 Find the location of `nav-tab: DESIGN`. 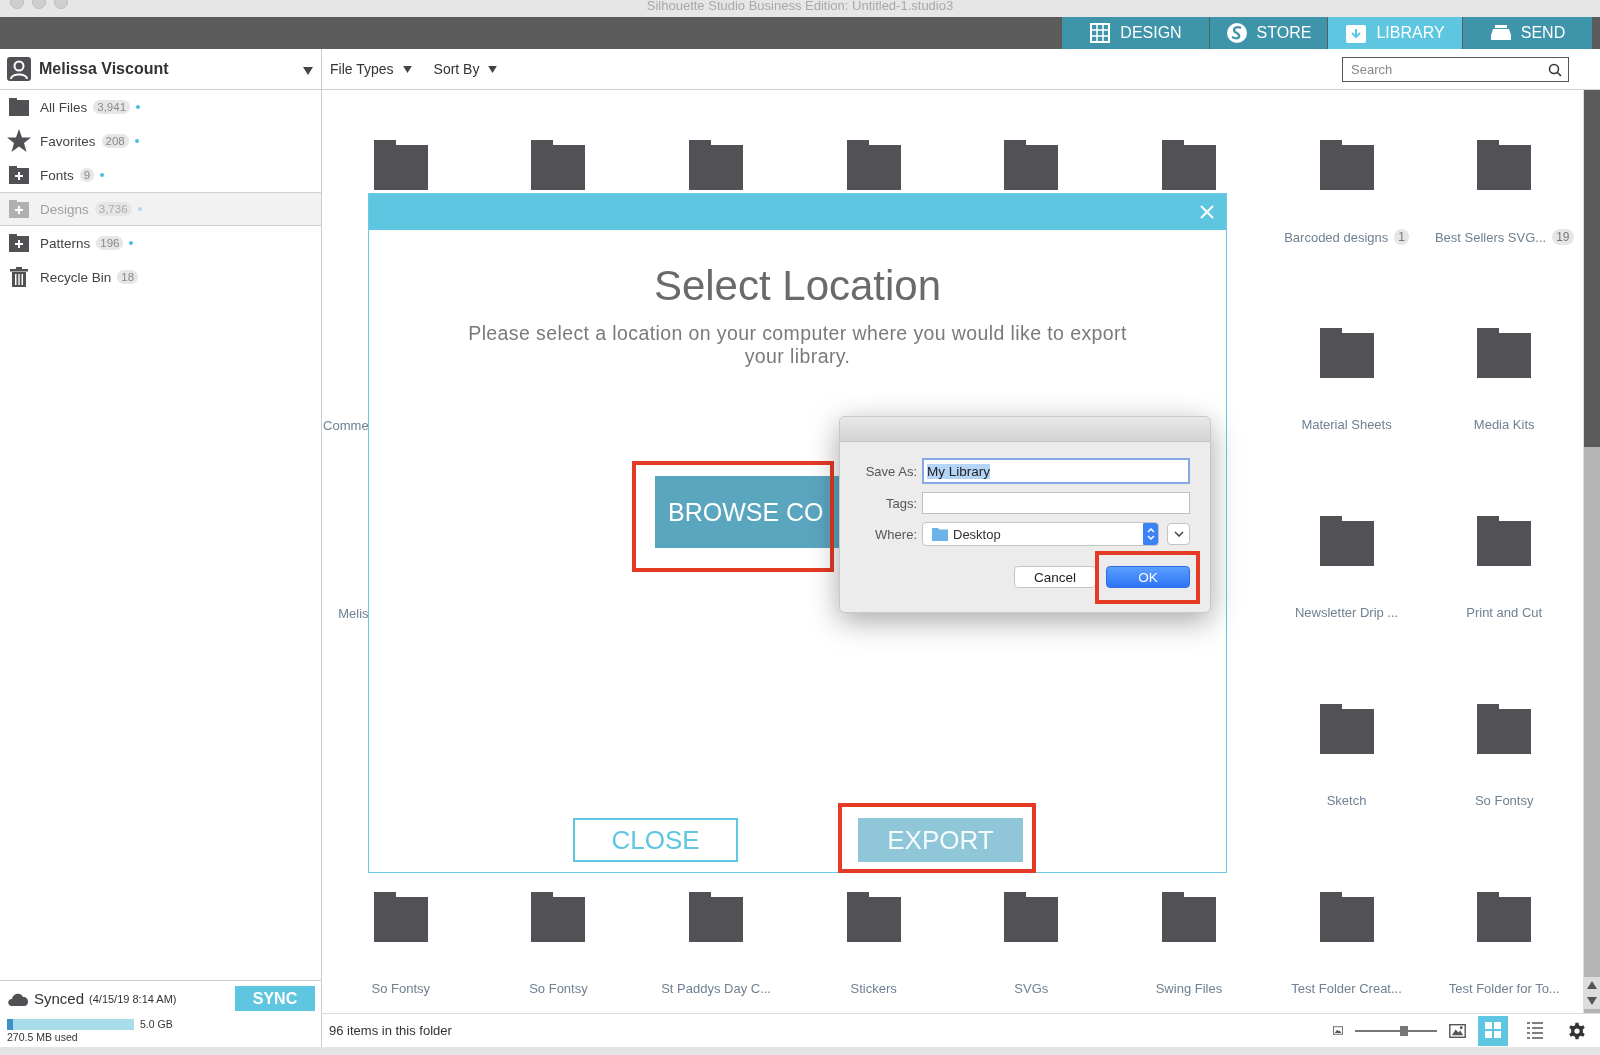

nav-tab: DESIGN is located at coordinates (1135, 33).